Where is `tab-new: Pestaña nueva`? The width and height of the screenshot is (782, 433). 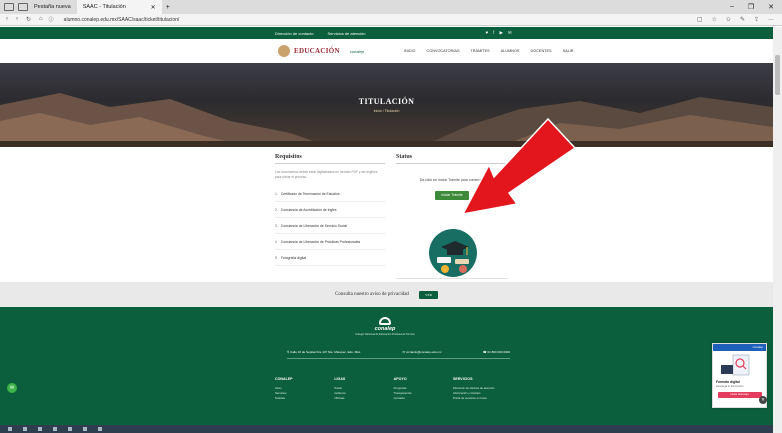
tab-new: Pestaña nueva is located at coordinates (52, 7).